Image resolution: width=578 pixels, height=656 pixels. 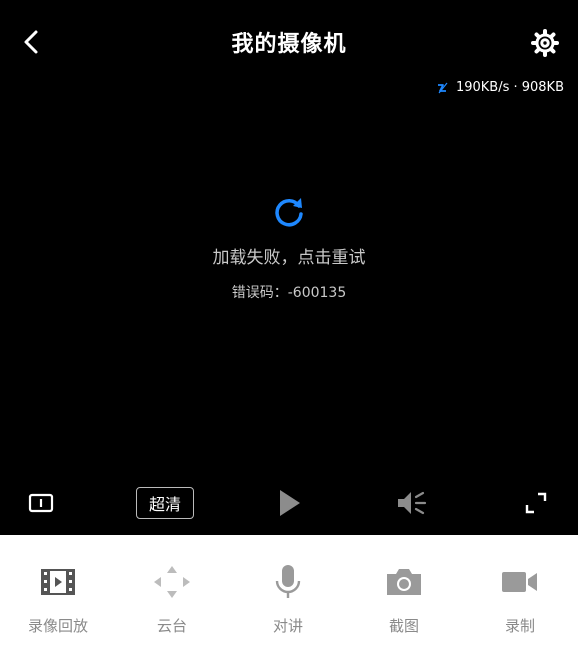 I want to click on play-icon, so click(x=290, y=503).